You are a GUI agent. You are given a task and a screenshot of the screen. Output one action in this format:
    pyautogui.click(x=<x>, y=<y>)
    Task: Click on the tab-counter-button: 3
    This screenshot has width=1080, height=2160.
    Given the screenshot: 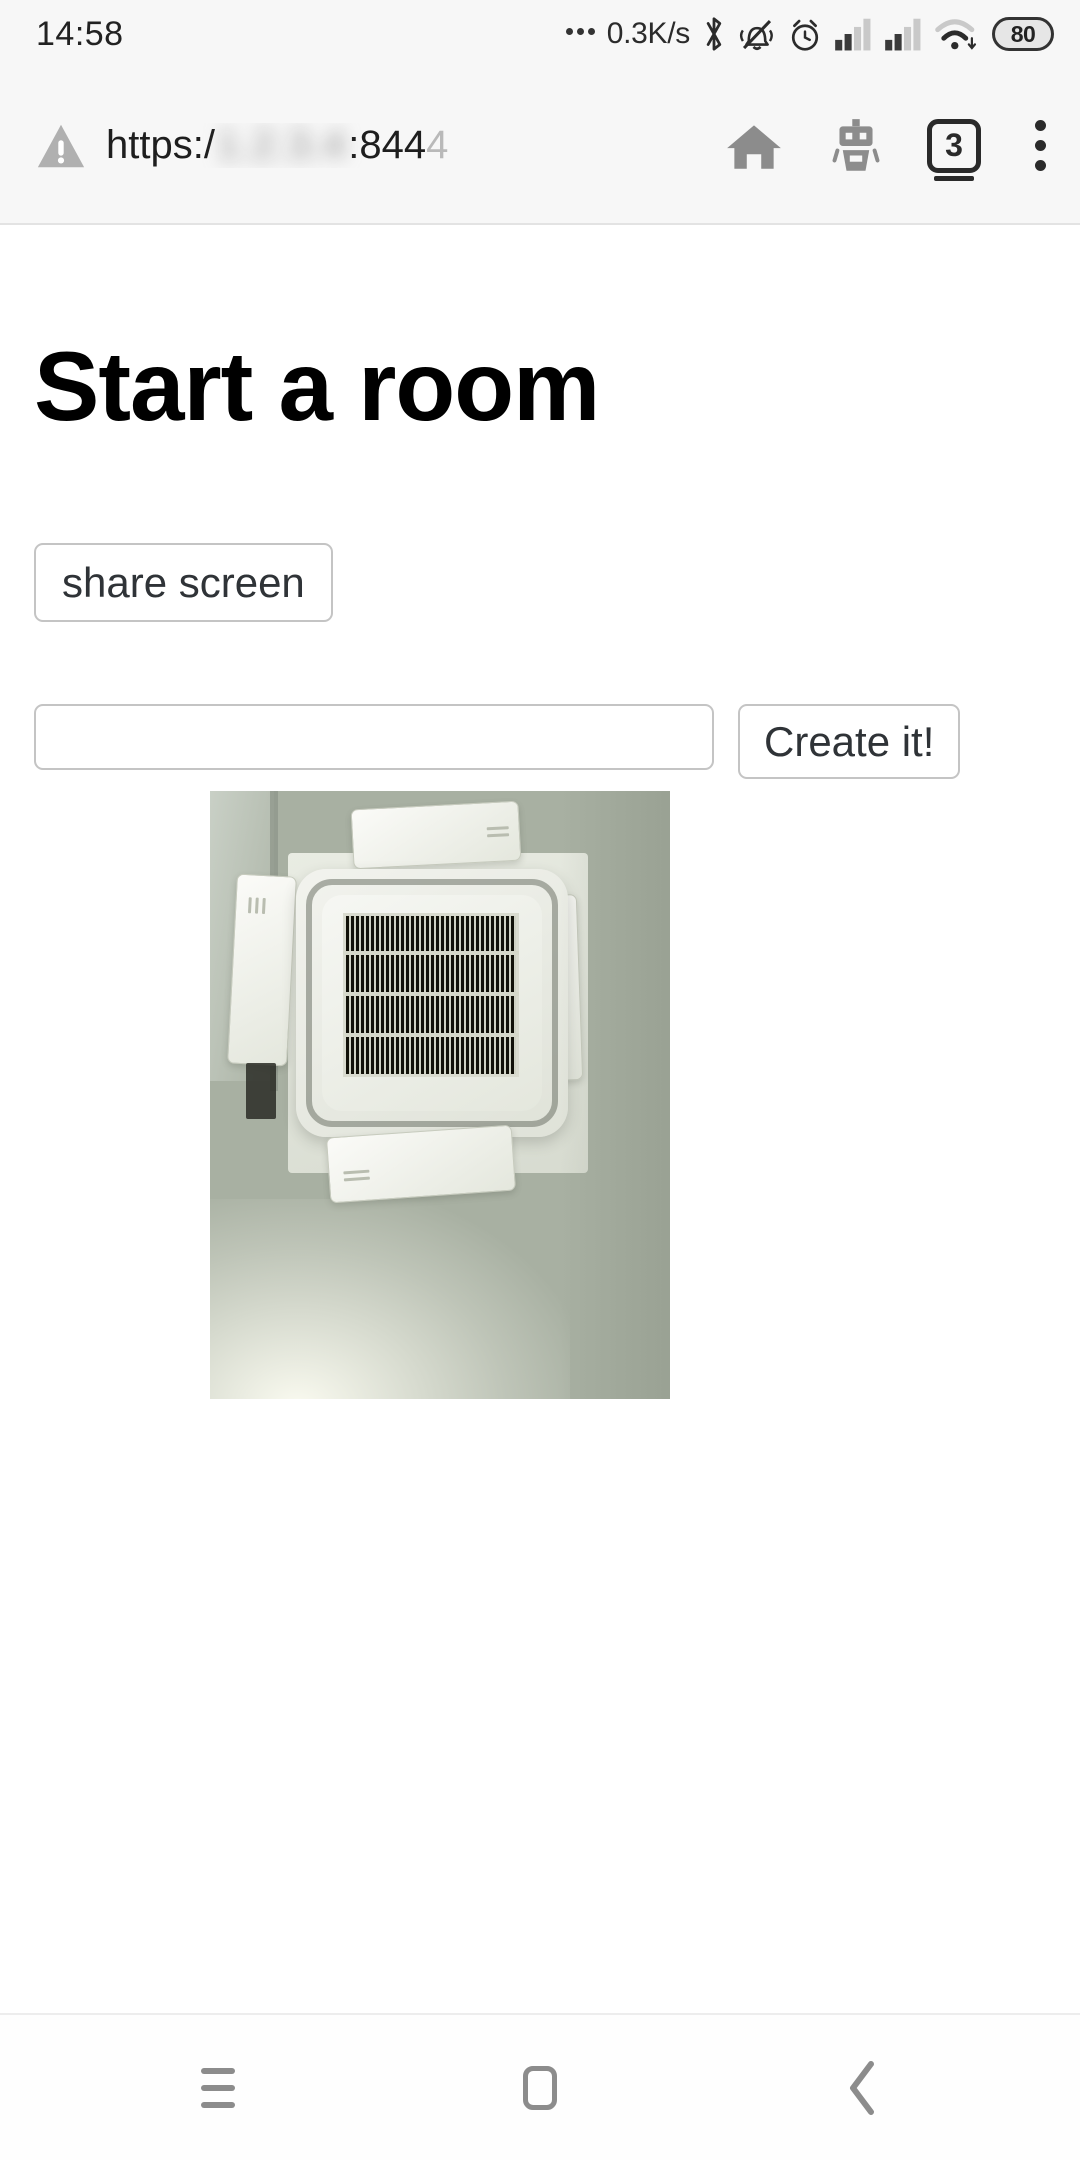 What is the action you would take?
    pyautogui.click(x=954, y=149)
    